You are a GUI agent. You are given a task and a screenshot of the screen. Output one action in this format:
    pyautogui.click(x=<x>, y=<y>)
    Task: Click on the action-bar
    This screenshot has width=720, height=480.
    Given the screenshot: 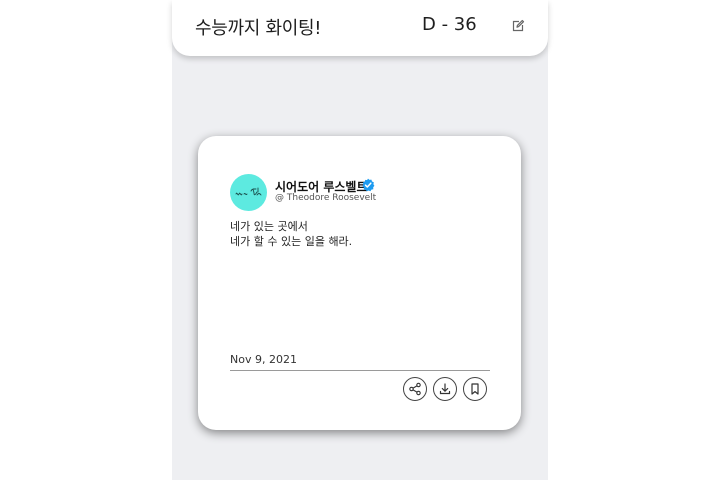 What is the action you would take?
    pyautogui.click(x=445, y=389)
    